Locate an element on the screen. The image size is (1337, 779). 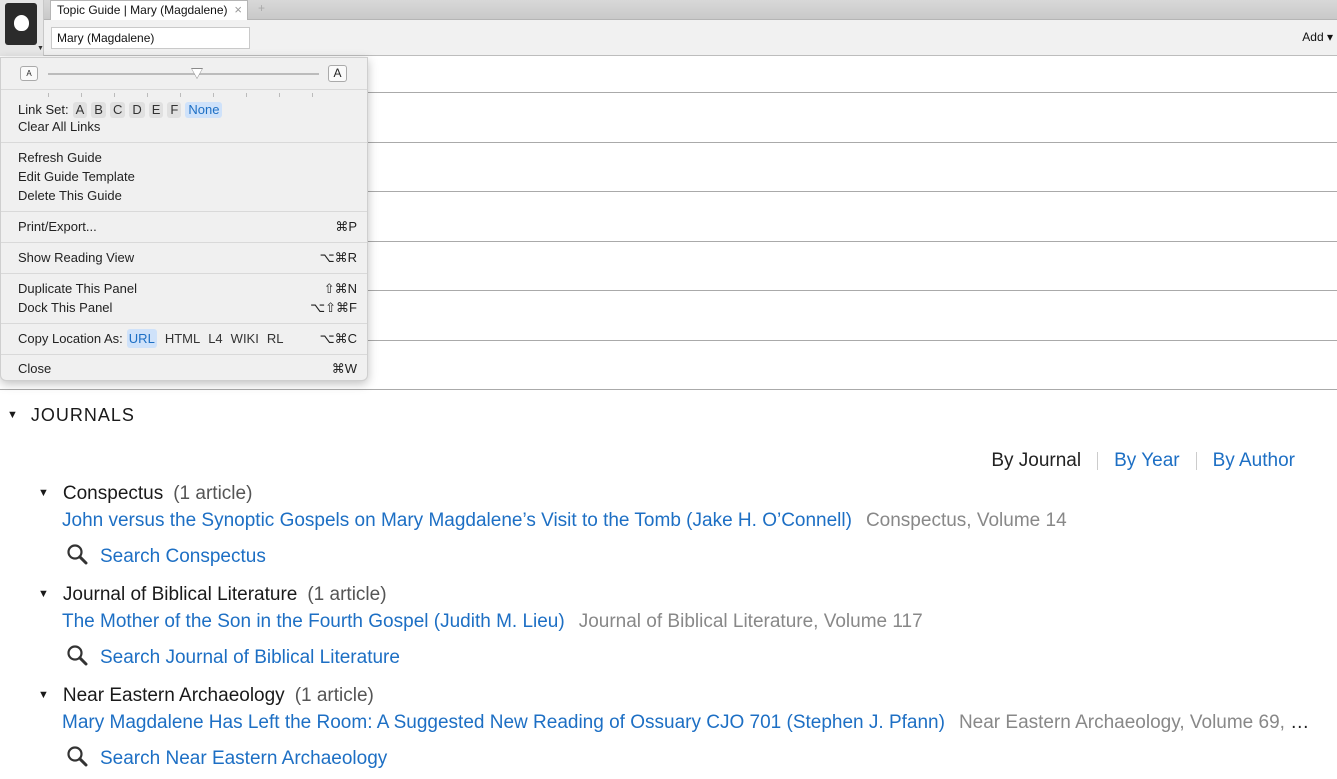
search-journal-link: Search Conspectus is located at coordinates (166, 555).